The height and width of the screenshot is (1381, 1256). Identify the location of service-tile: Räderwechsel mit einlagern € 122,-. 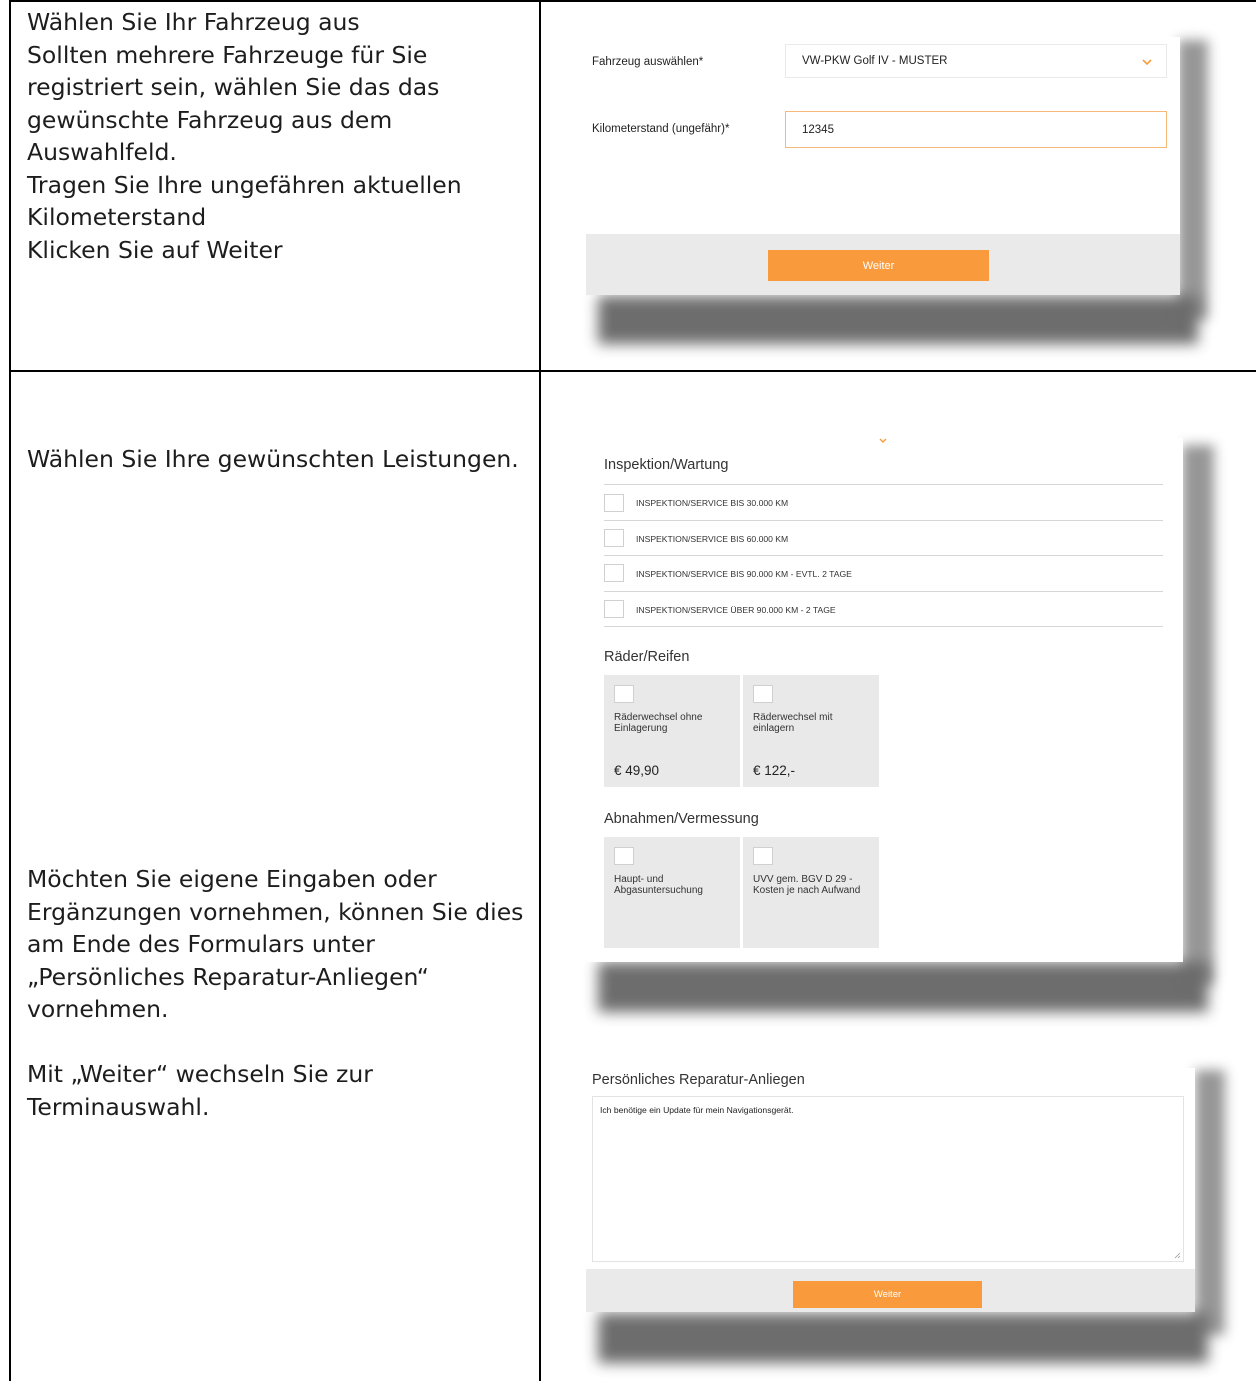
(811, 731).